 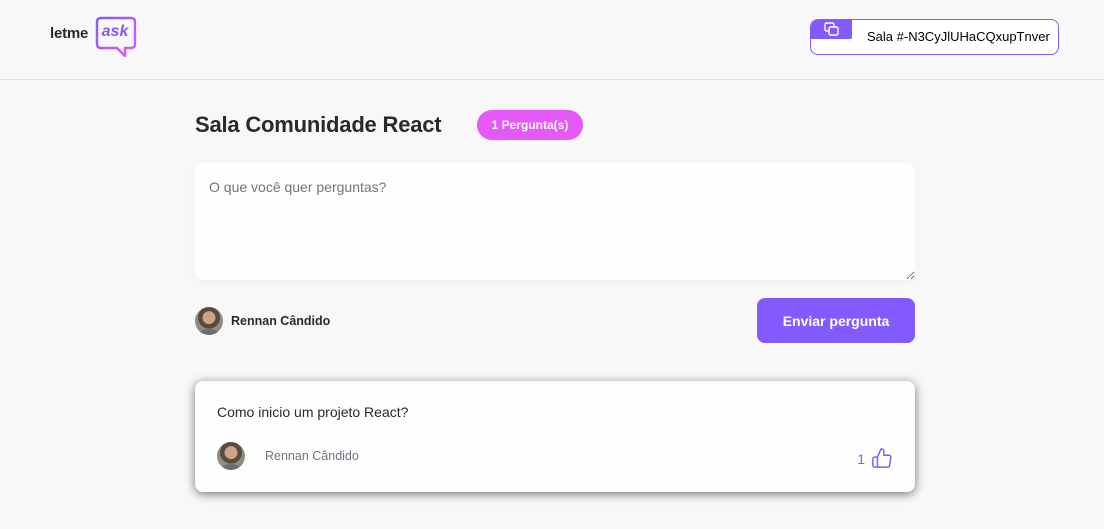 I want to click on like-button: 1, so click(x=875, y=457).